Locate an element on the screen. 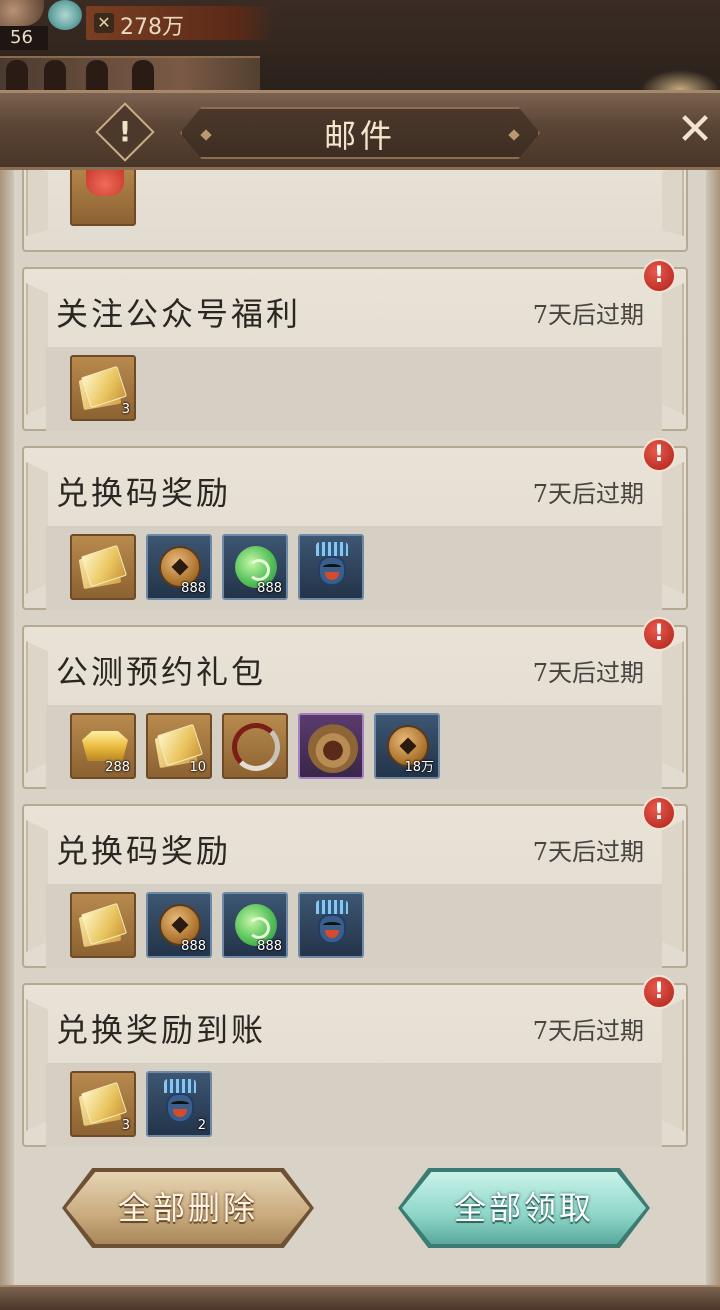 This screenshot has width=720, height=1310. player-avatar is located at coordinates (22, 13).